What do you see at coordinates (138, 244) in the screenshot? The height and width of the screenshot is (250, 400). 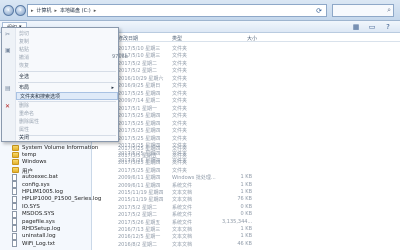 I see `item-date: 2016/8/2 星期二` at bounding box center [138, 244].